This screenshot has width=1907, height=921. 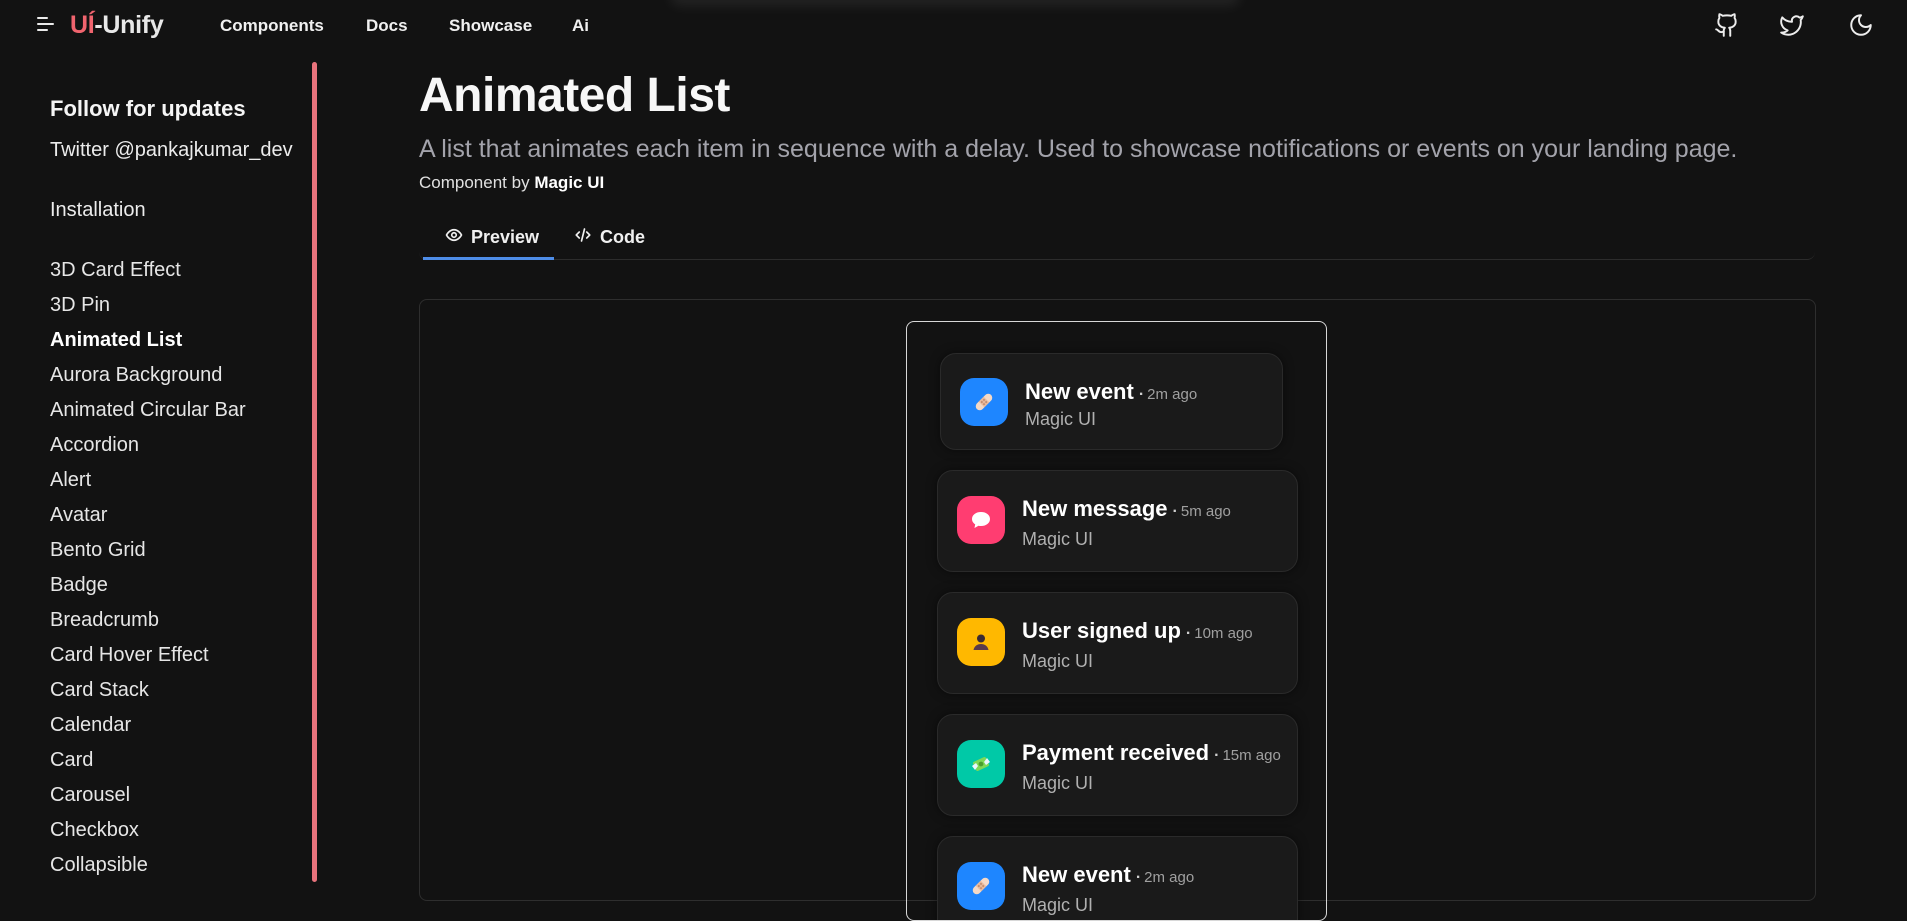 I want to click on notification-title-text: User signed up, so click(x=1101, y=630).